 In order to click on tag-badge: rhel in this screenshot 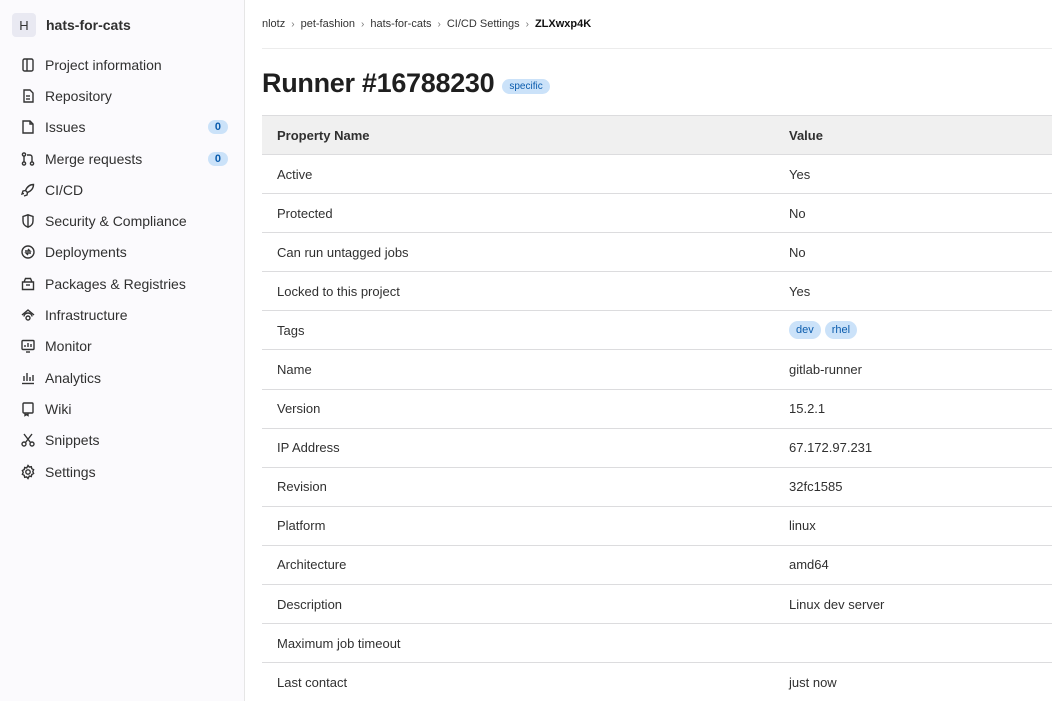, I will do `click(841, 330)`.